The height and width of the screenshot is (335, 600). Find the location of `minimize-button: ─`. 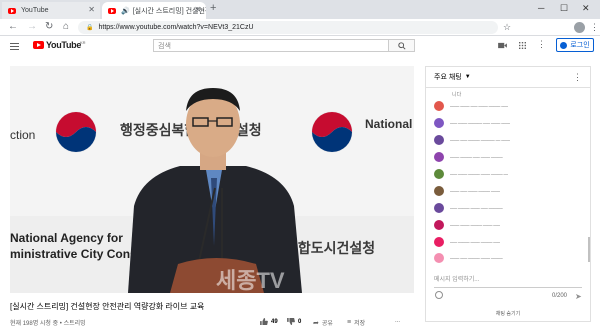

minimize-button: ─ is located at coordinates (541, 8).